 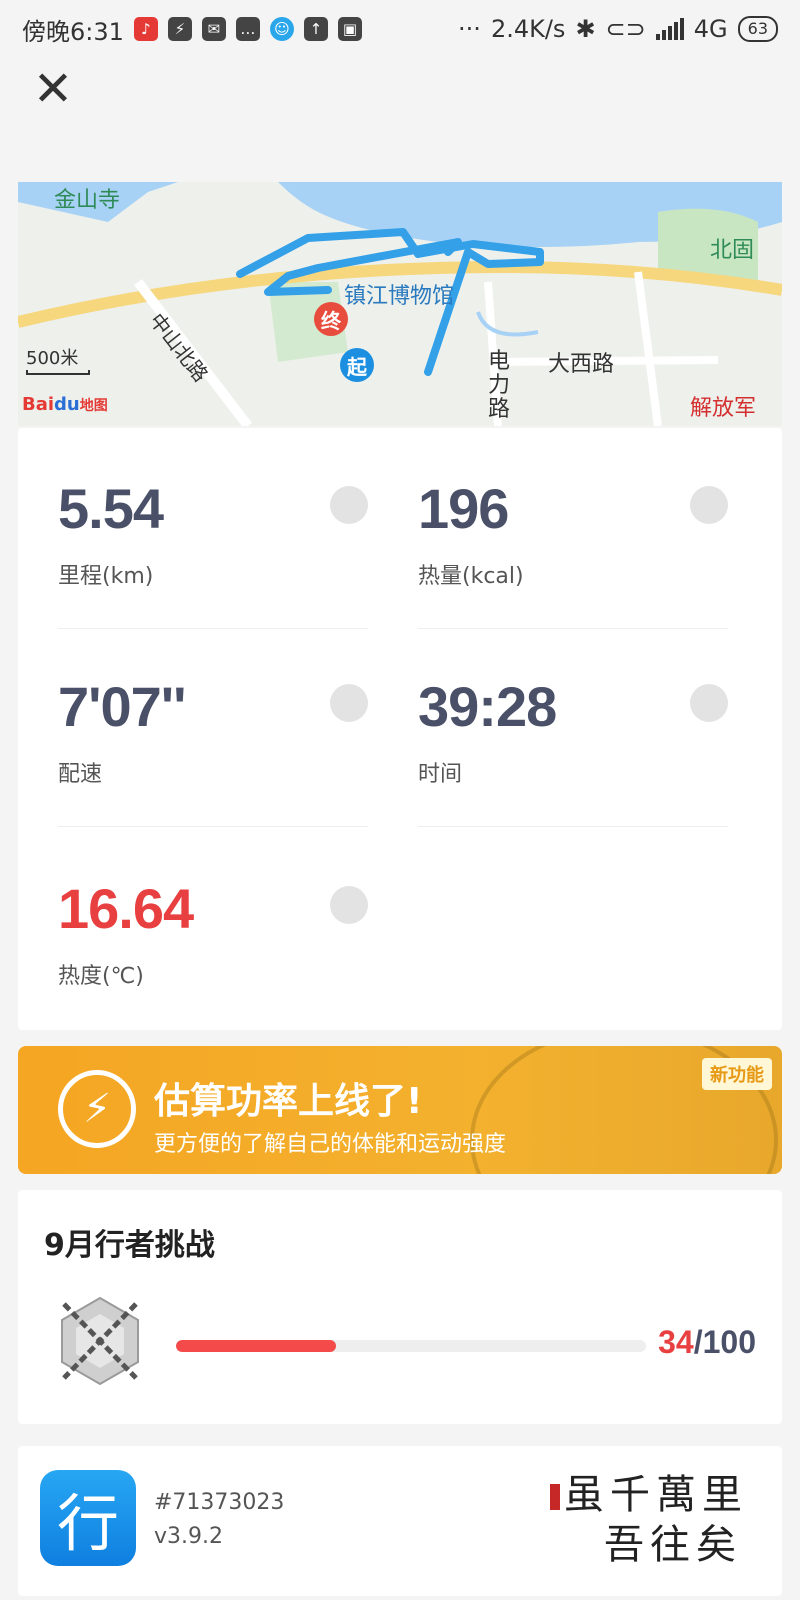 I want to click on close-icon: ✕, so click(x=53, y=89).